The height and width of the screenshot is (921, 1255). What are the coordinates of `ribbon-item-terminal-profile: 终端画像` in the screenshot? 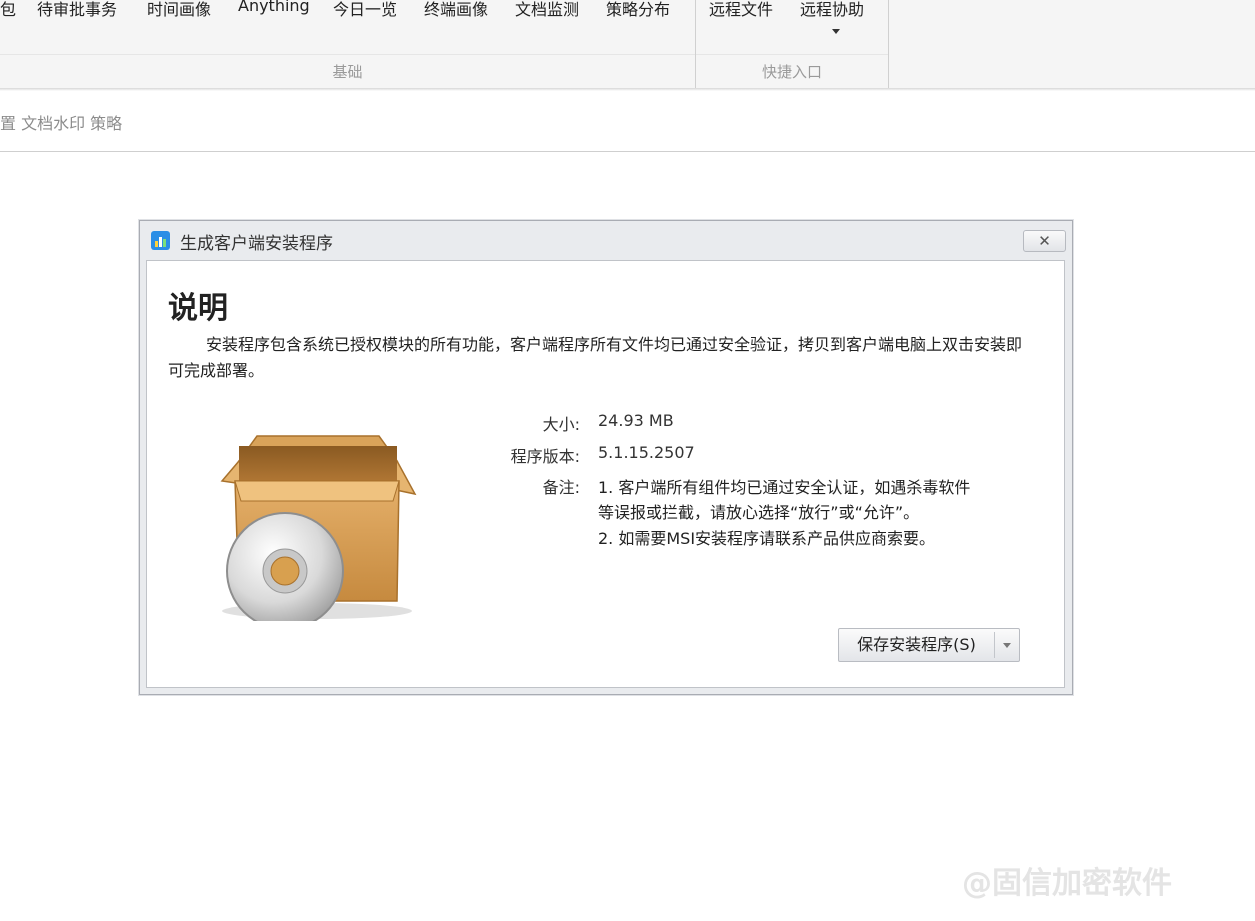 It's located at (456, 10).